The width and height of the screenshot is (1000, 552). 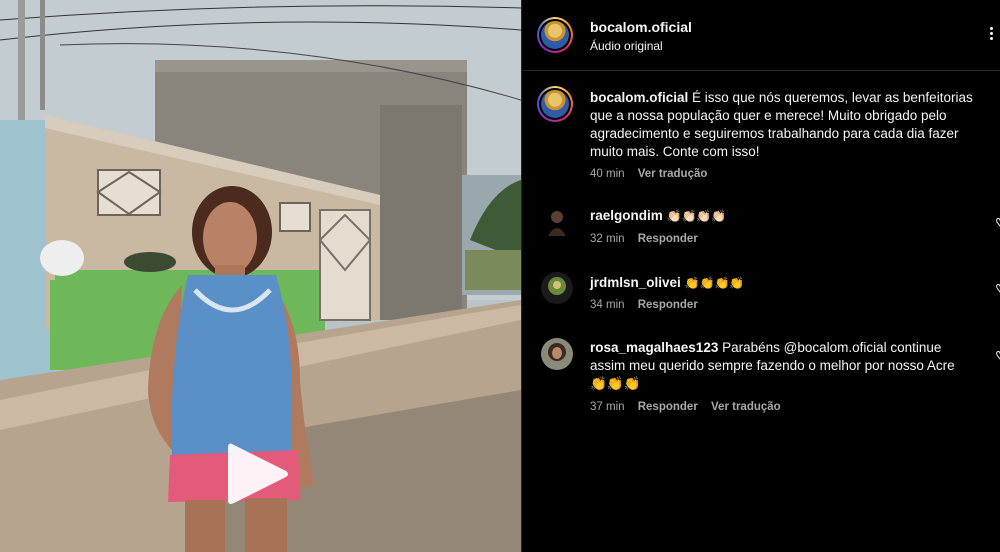 I want to click on audio-label: Áudio original, so click(x=626, y=46).